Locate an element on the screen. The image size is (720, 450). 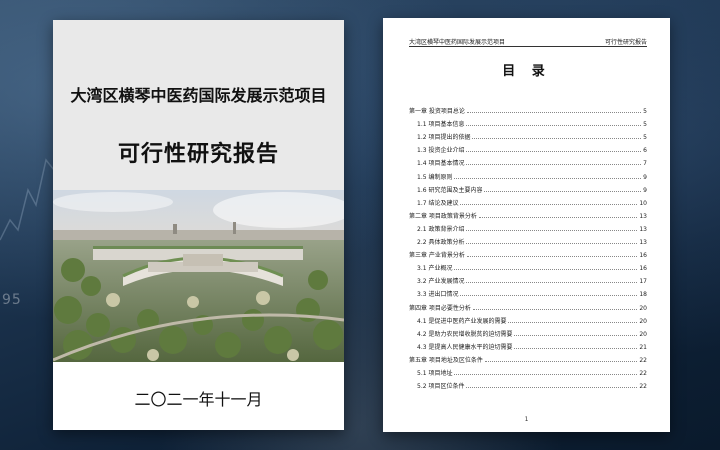
cover-subtitle: 可行性研究报告 is located at coordinates (198, 154).